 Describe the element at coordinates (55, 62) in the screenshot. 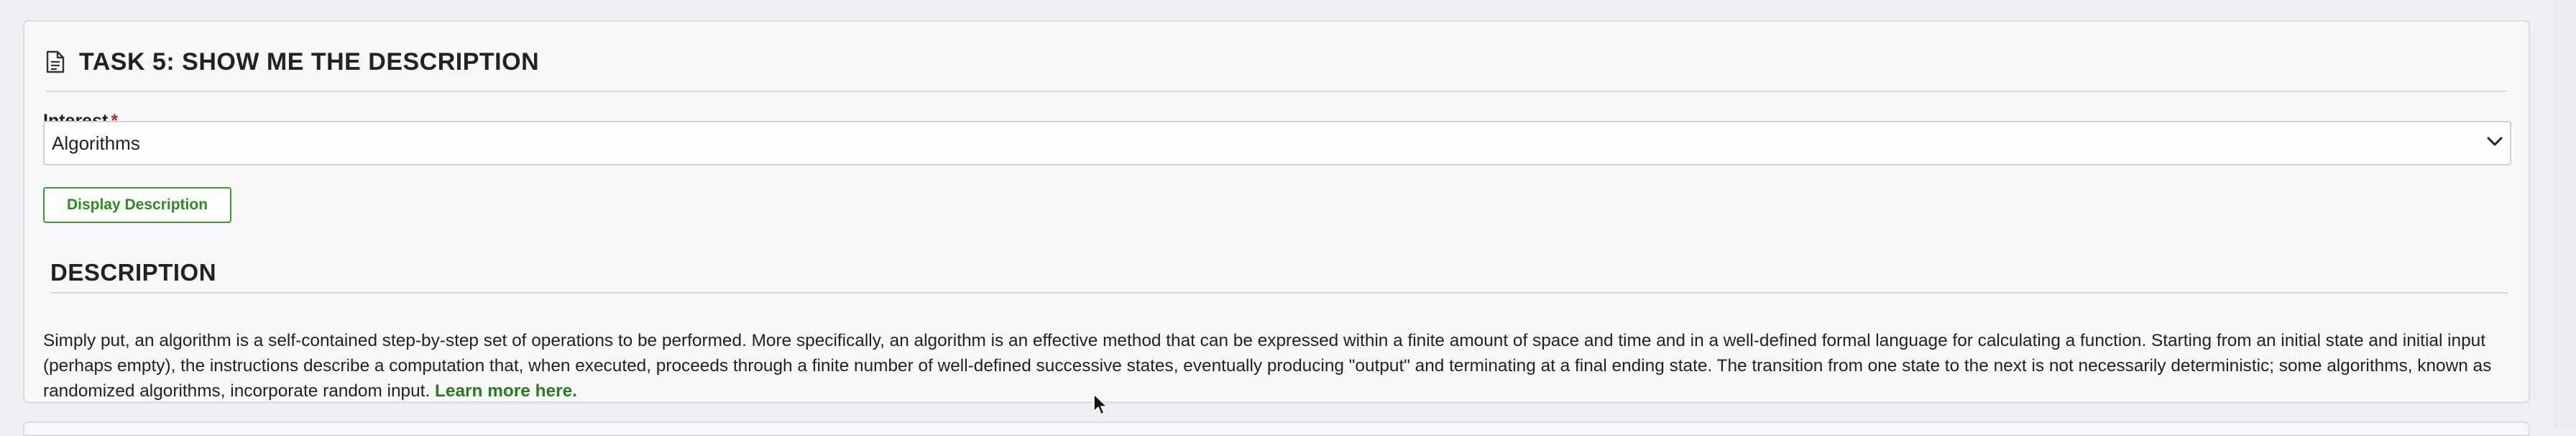

I see `document-icon` at that location.